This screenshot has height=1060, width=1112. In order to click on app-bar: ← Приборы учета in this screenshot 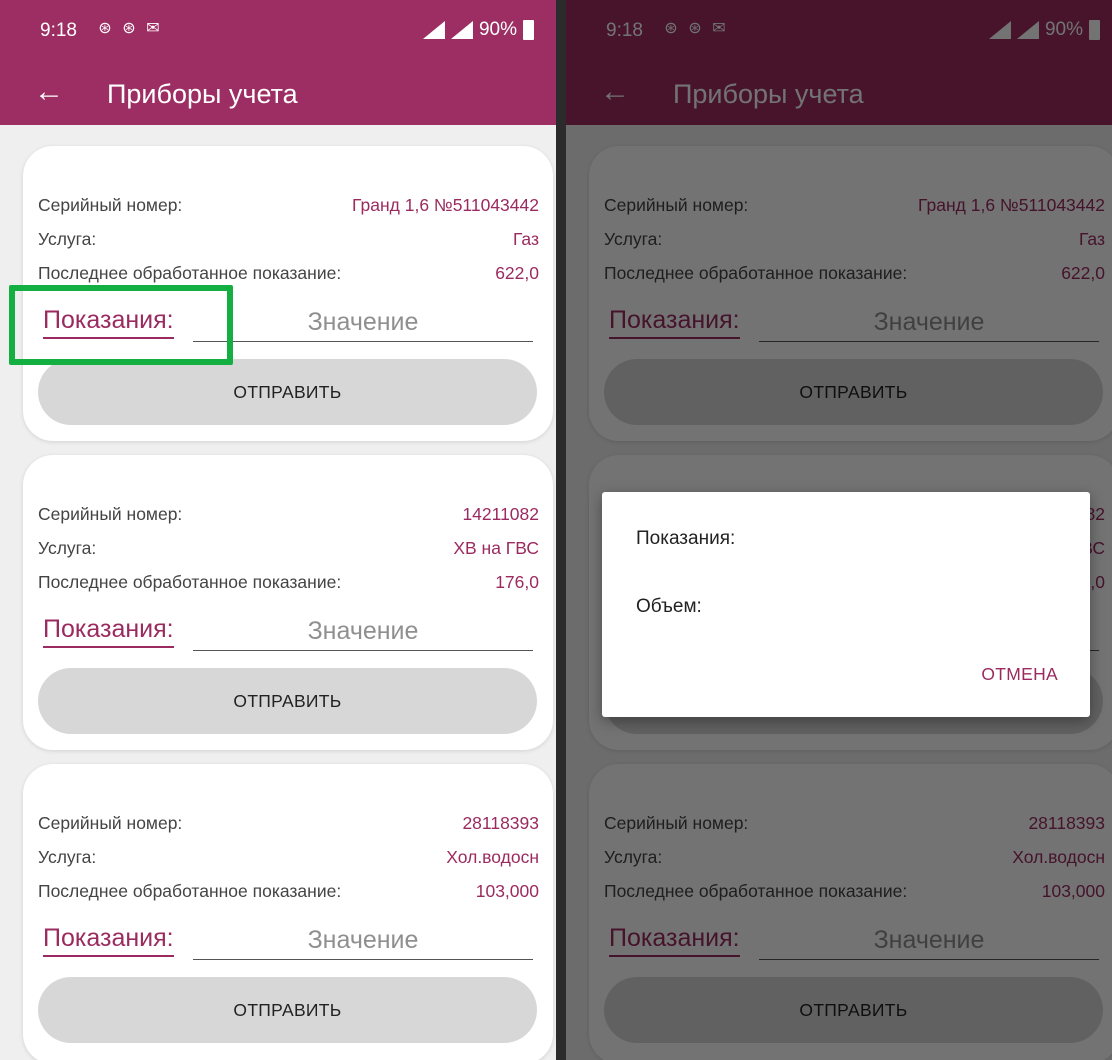, I will do `click(278, 94)`.